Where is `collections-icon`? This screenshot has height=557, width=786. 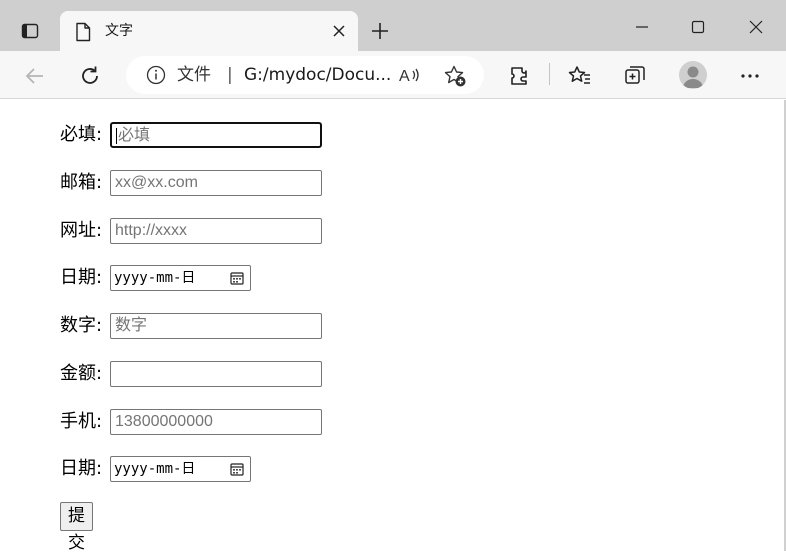
collections-icon is located at coordinates (635, 75).